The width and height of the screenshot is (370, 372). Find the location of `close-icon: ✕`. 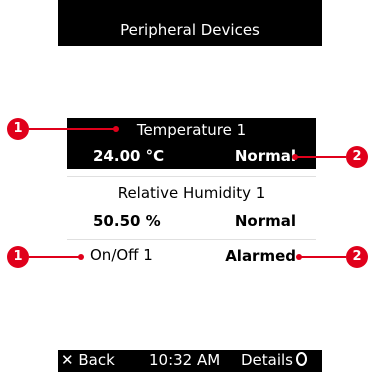

close-icon: ✕ is located at coordinates (67, 360).